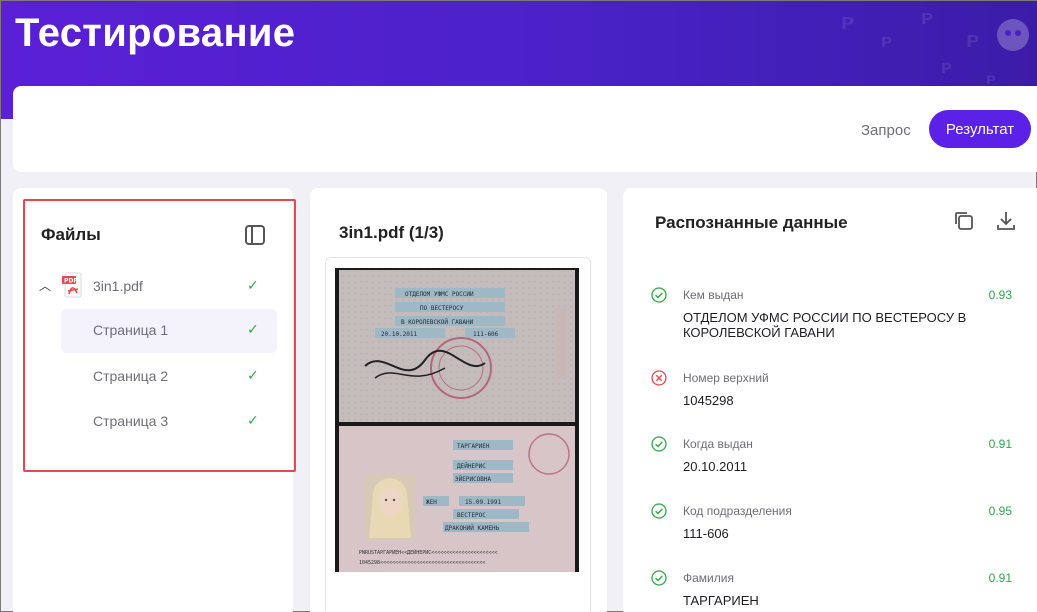  Describe the element at coordinates (708, 400) in the screenshot. I see `field-value: 1045298` at that location.